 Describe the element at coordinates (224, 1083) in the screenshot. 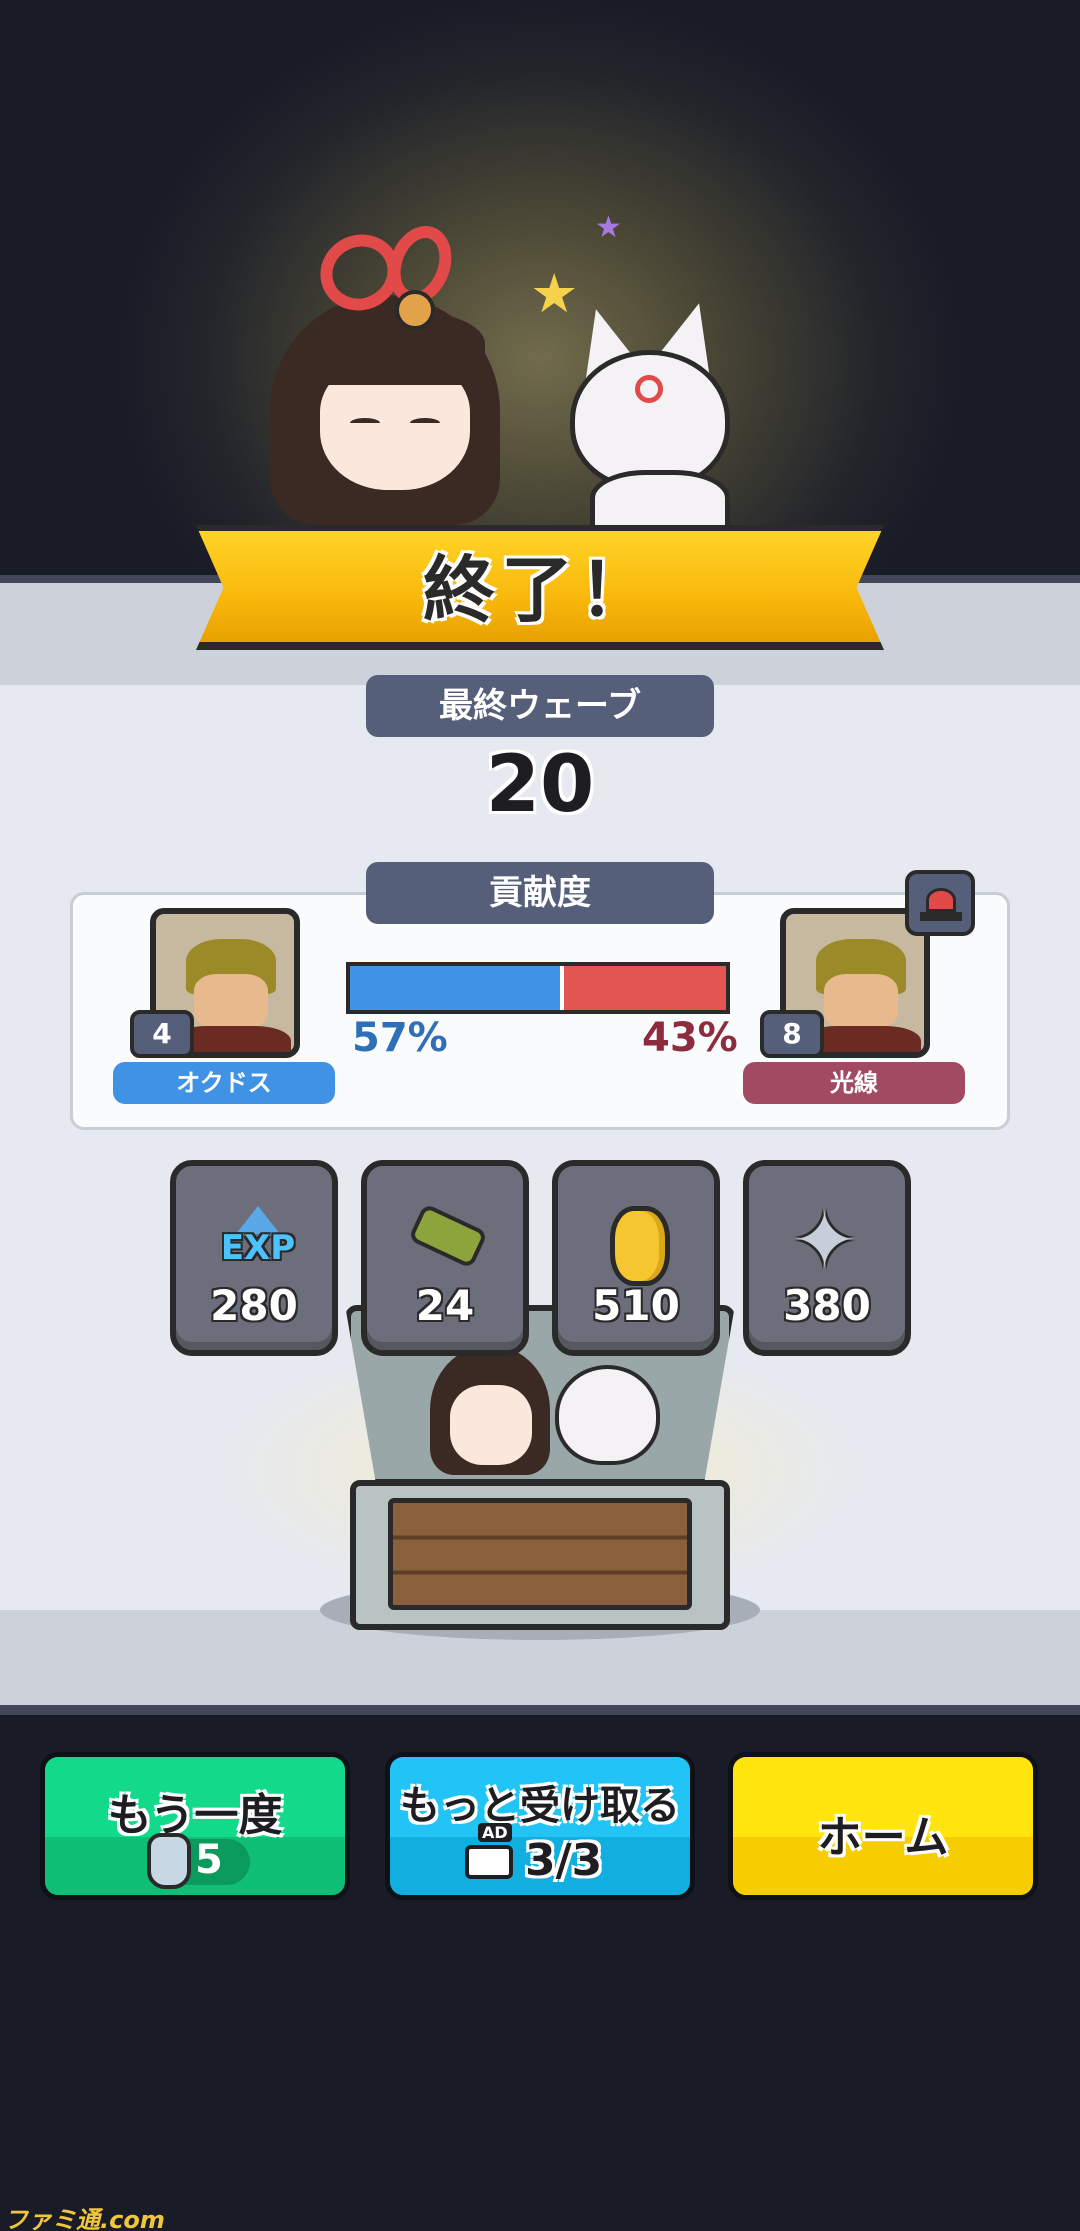

I see `player-name-left: オクドス` at that location.